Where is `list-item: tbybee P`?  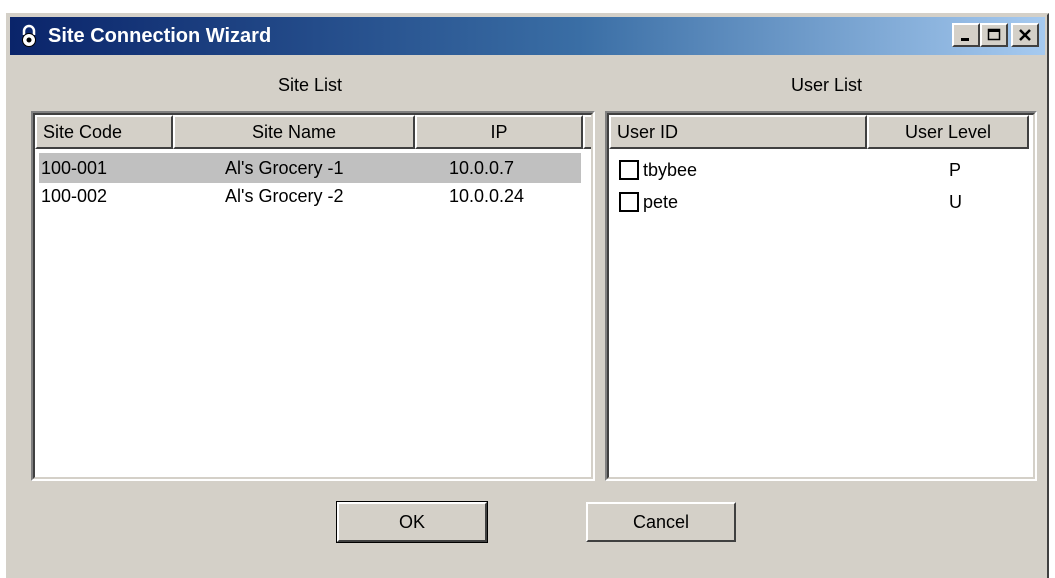
list-item: tbybee P is located at coordinates (814, 170).